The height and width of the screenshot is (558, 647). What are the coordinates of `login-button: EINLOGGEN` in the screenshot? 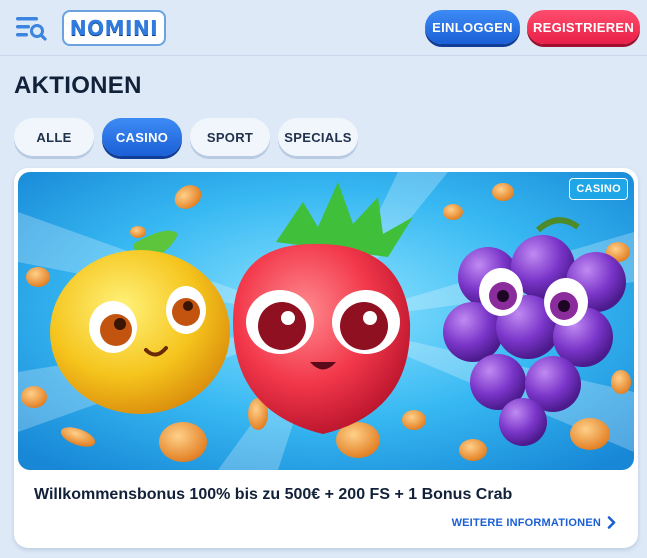 It's located at (472, 27).